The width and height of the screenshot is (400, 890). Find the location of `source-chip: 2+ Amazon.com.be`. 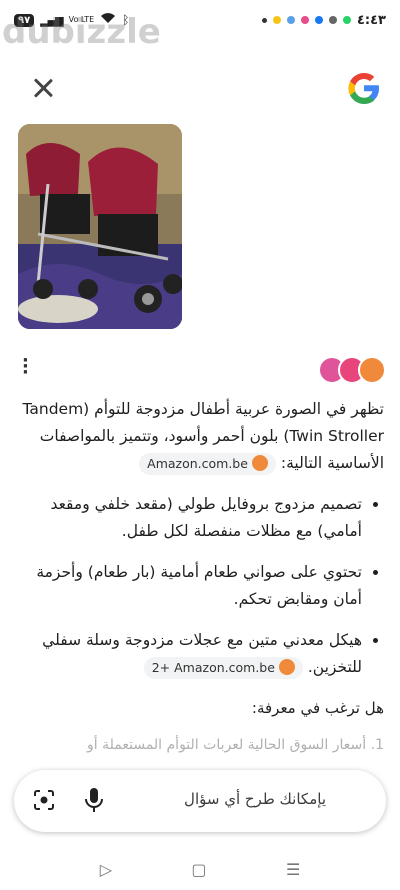

source-chip: 2+ Amazon.com.be is located at coordinates (223, 667).